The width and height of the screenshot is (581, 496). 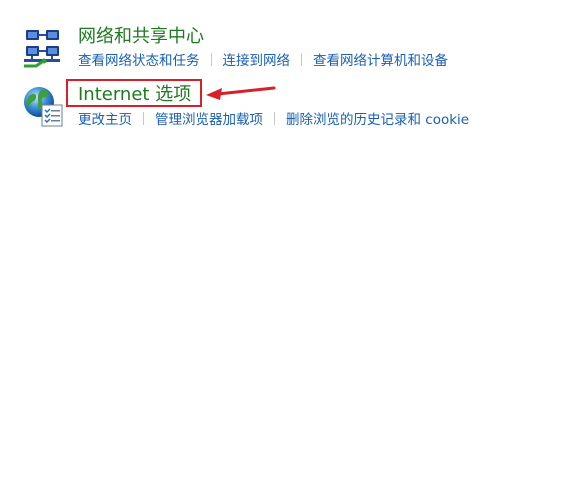 What do you see at coordinates (134, 93) in the screenshot?
I see `highlight-box` at bounding box center [134, 93].